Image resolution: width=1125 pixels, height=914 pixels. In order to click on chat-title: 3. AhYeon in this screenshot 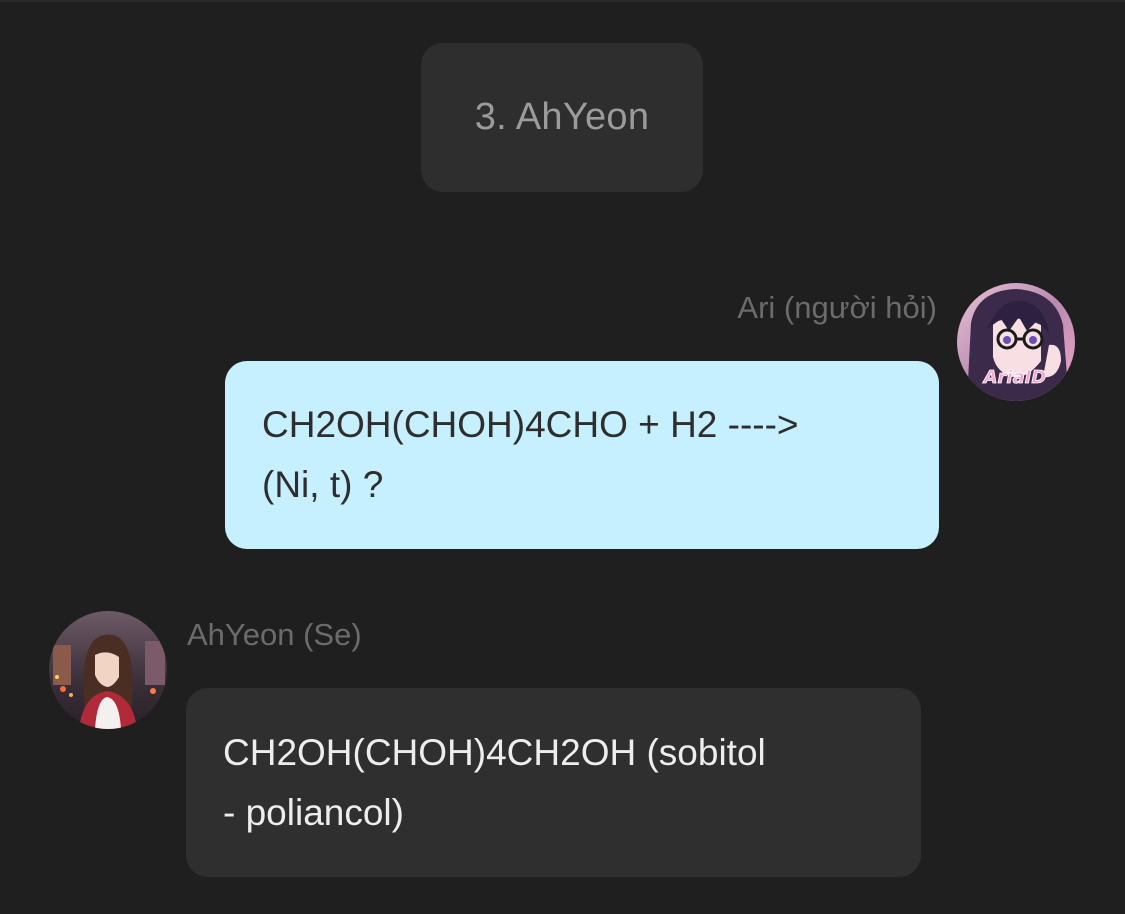, I will do `click(562, 117)`.